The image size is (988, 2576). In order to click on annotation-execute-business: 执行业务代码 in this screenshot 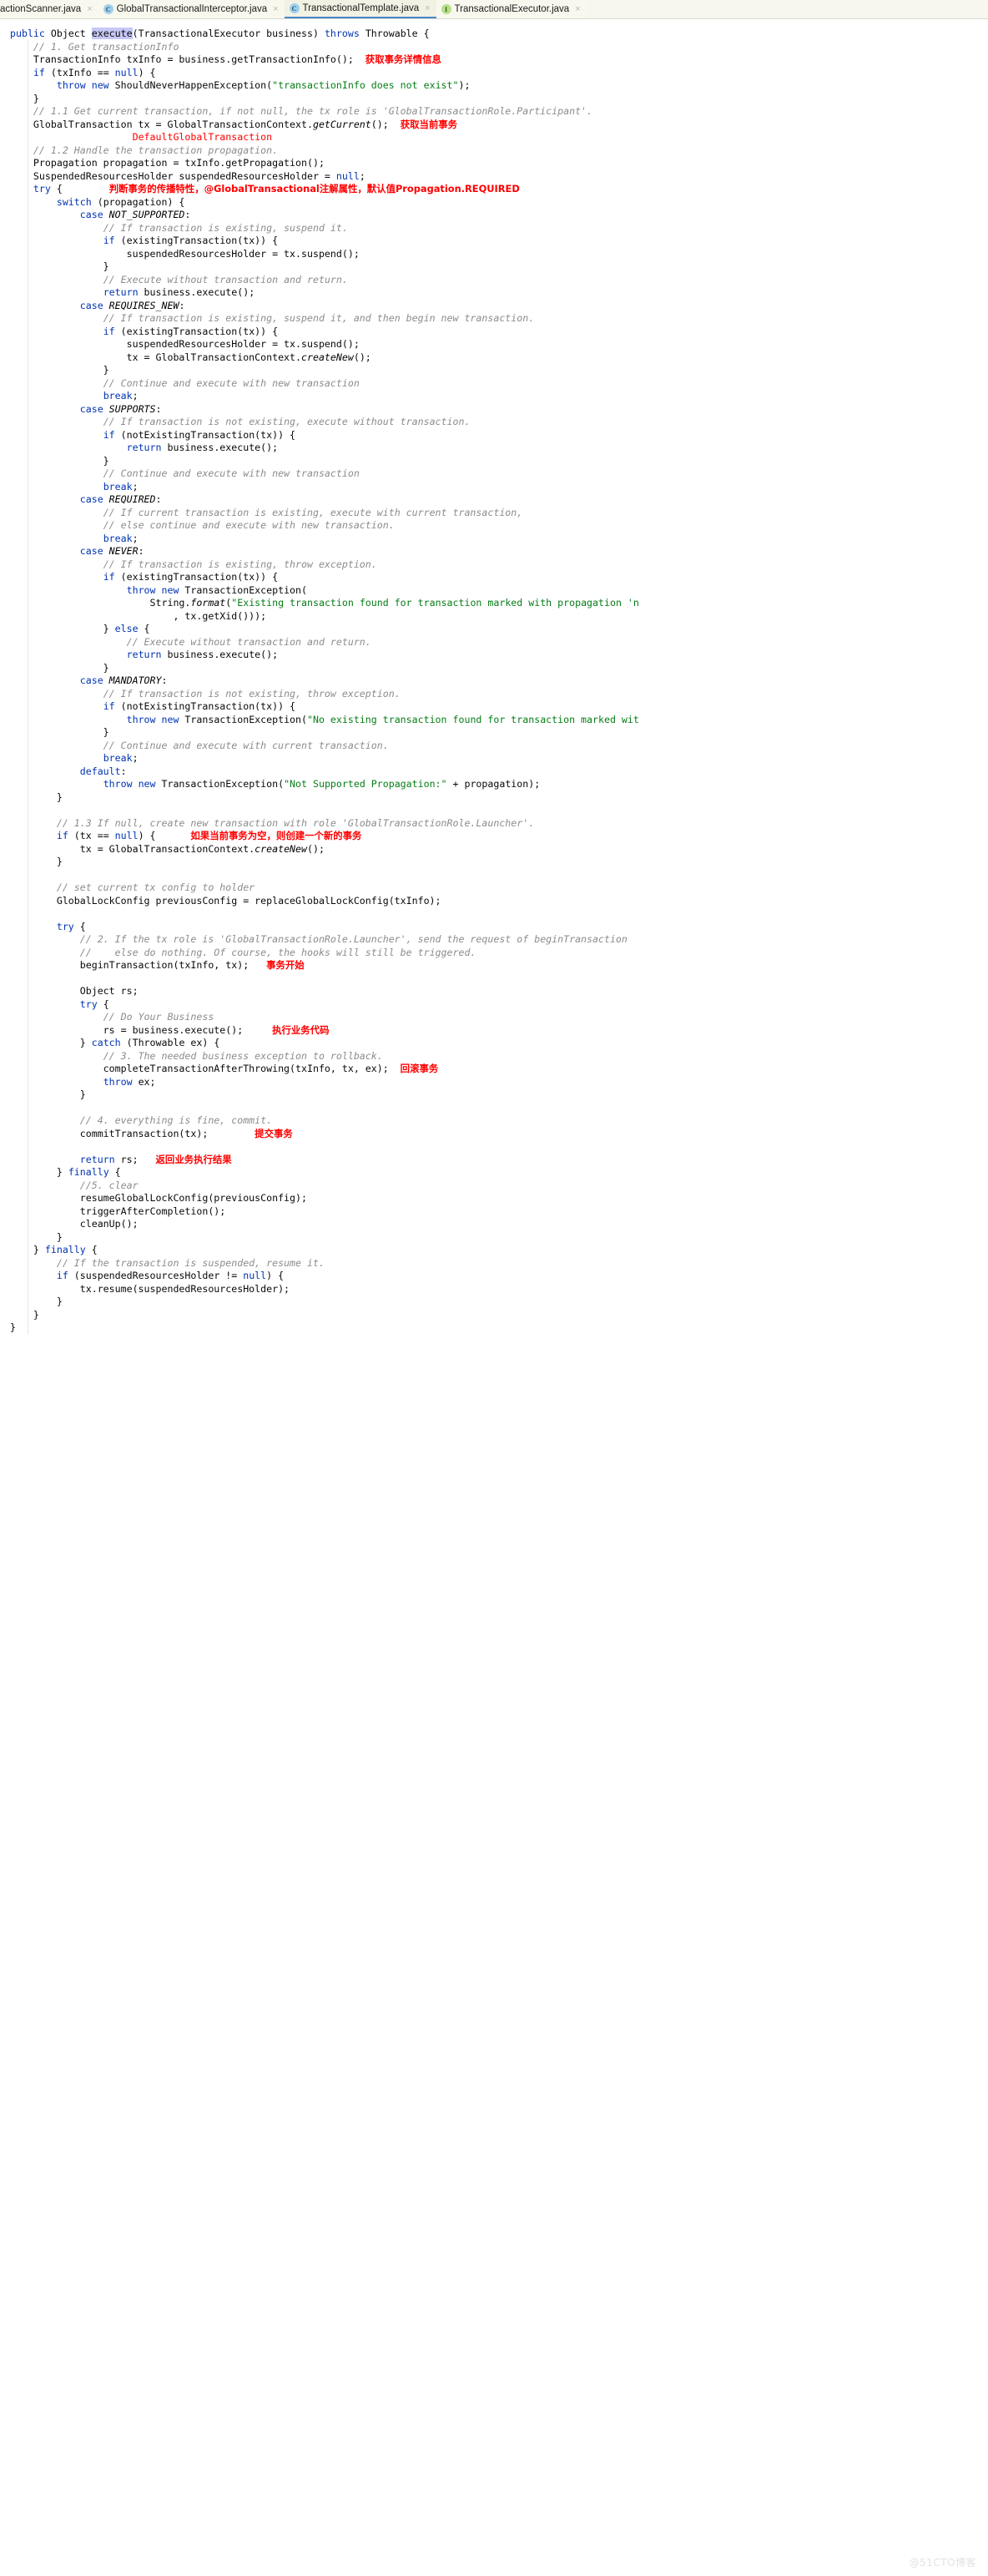, I will do `click(301, 1029)`.